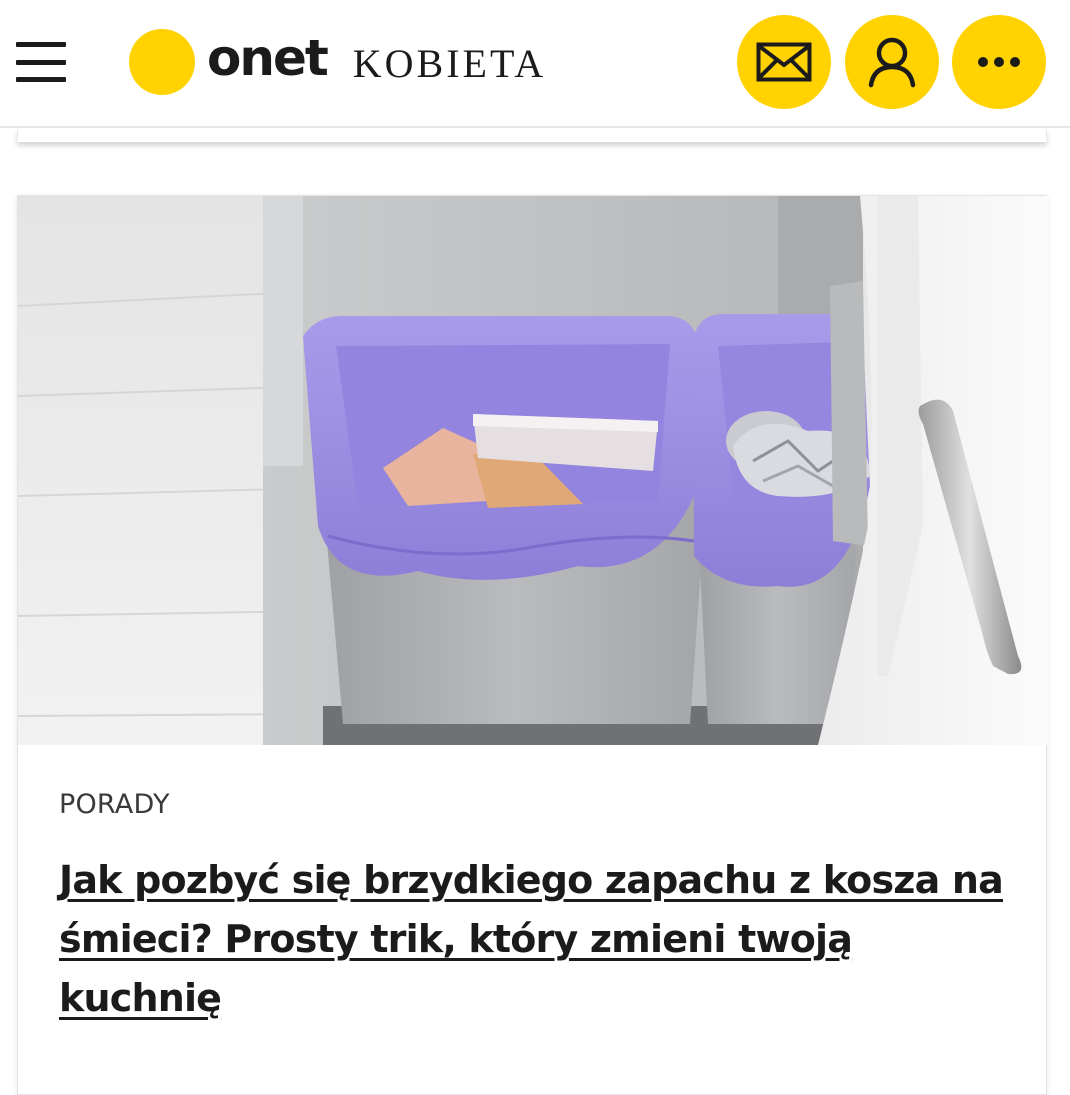 The width and height of the screenshot is (1070, 1095). I want to click on logo-word: onet, so click(268, 58).